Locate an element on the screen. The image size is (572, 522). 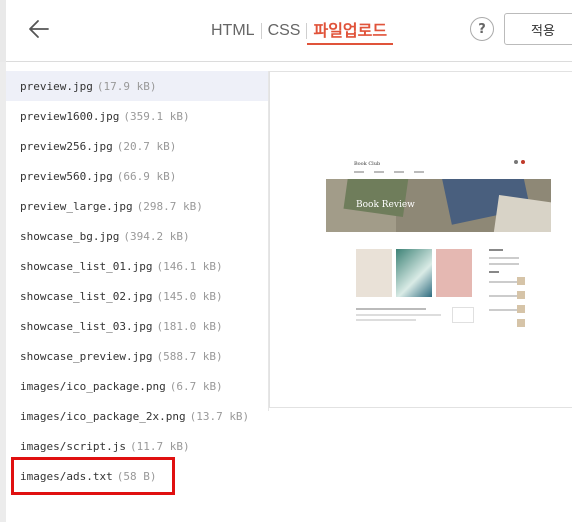
file-size: (58 B) is located at coordinates (136, 476).